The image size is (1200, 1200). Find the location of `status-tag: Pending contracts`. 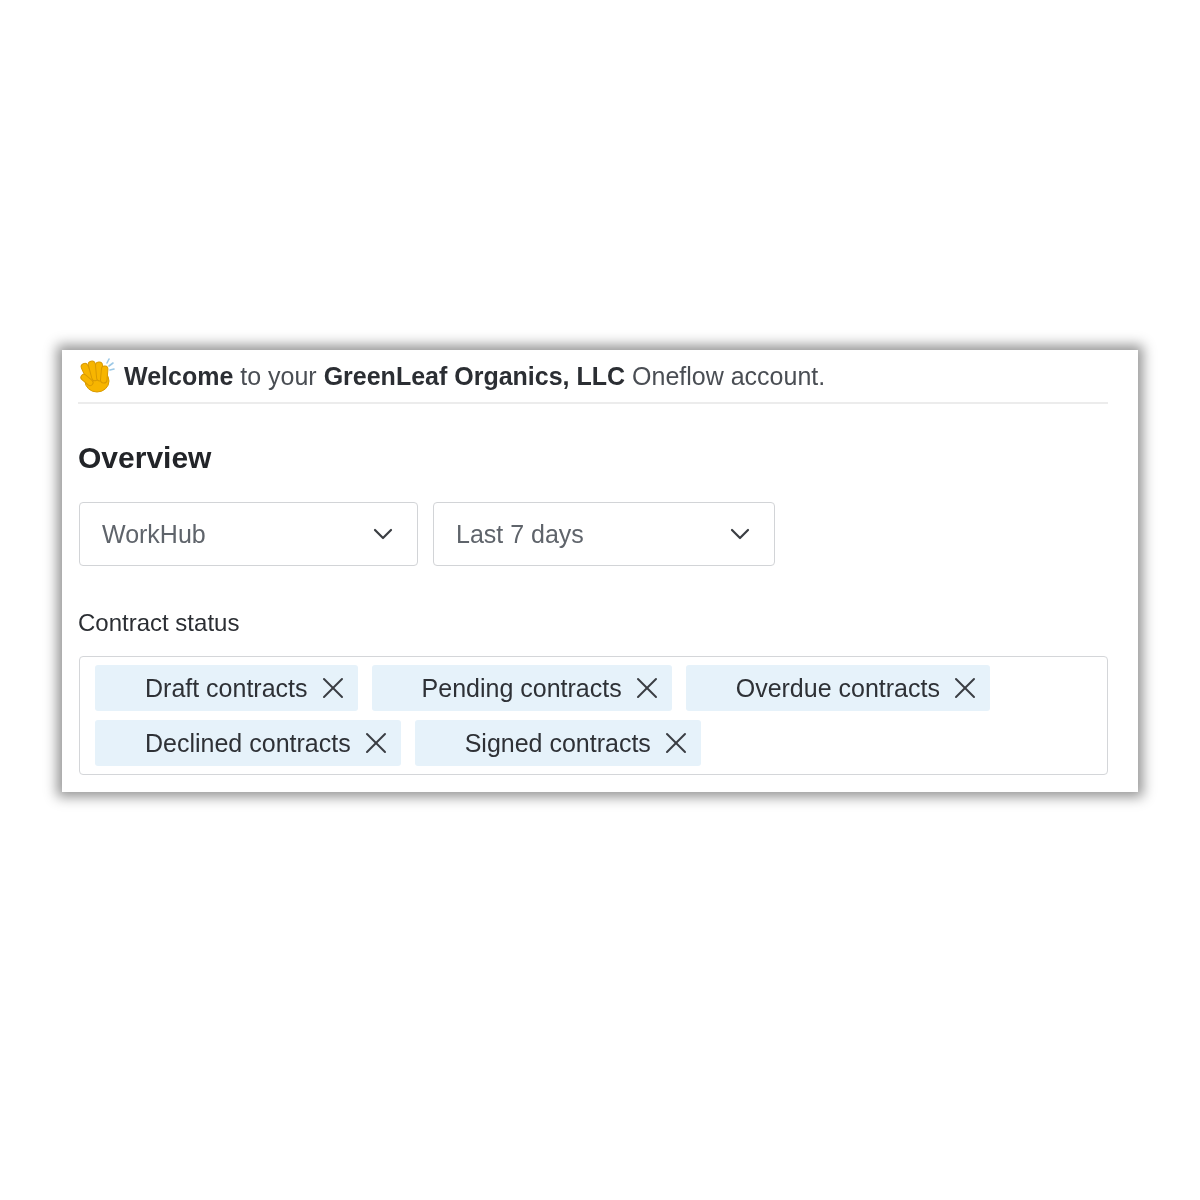

status-tag: Pending contracts is located at coordinates (521, 688).